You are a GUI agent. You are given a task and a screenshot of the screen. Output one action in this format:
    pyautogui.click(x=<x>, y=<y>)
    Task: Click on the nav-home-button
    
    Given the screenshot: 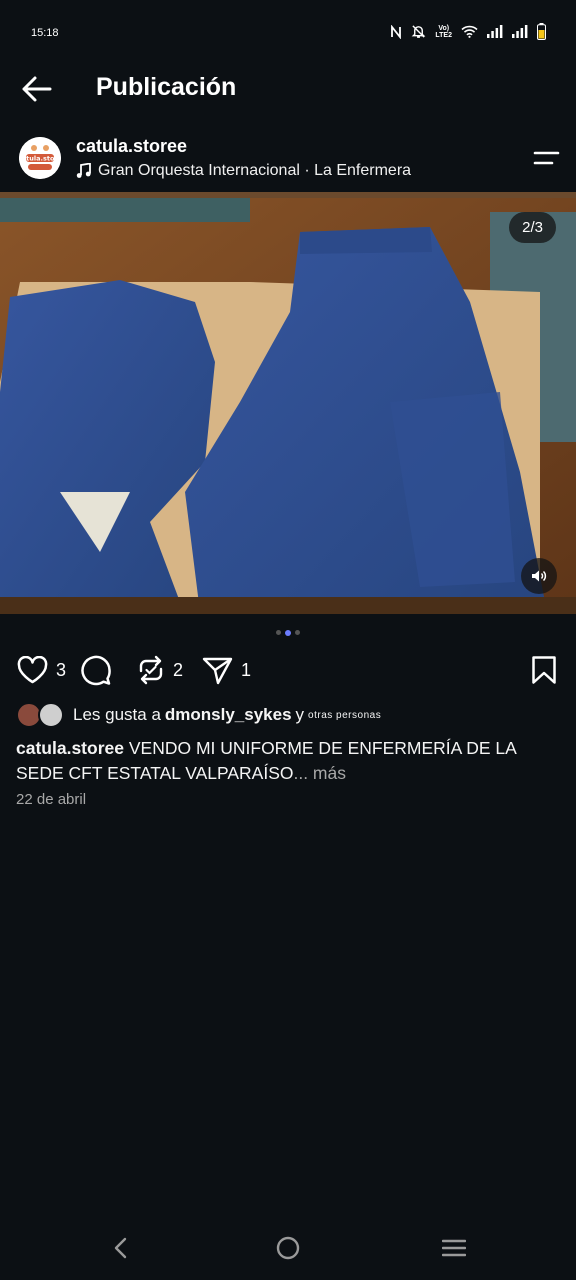 What is the action you would take?
    pyautogui.click(x=288, y=1248)
    